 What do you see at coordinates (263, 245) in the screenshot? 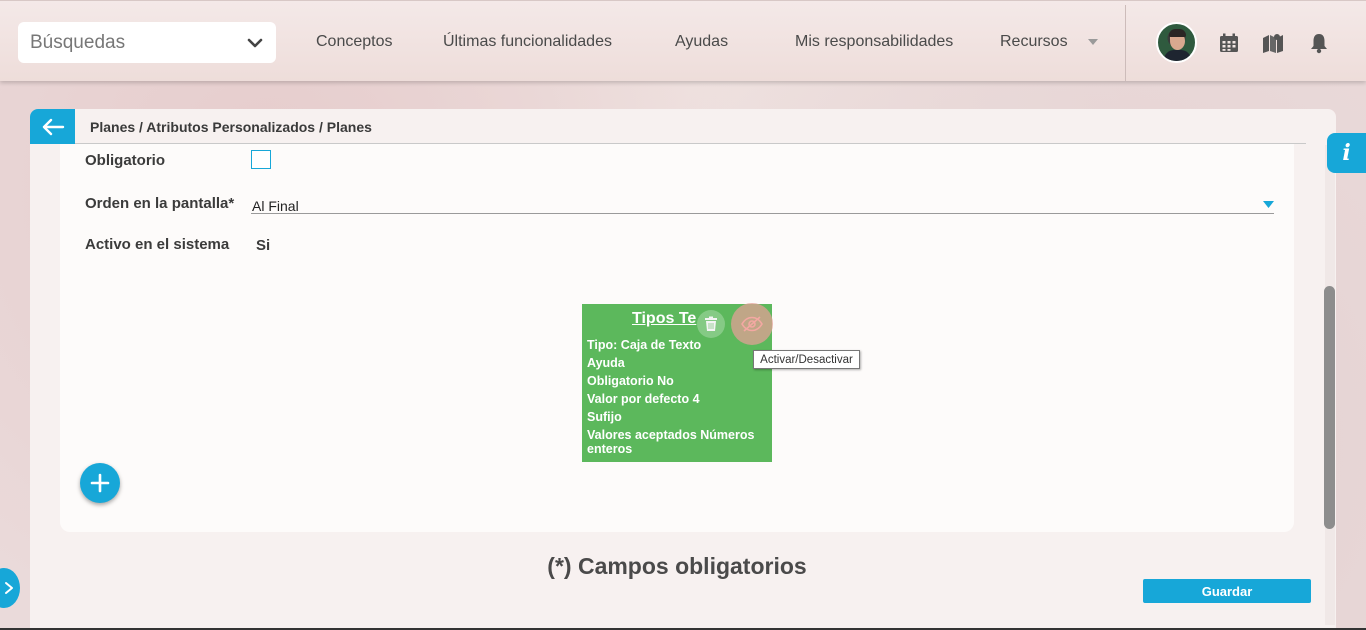
I see `activo-value: Si` at bounding box center [263, 245].